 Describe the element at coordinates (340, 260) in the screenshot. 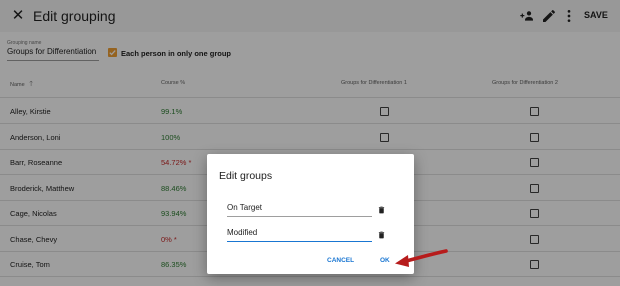

I see `cancel-button: CANCEL` at that location.